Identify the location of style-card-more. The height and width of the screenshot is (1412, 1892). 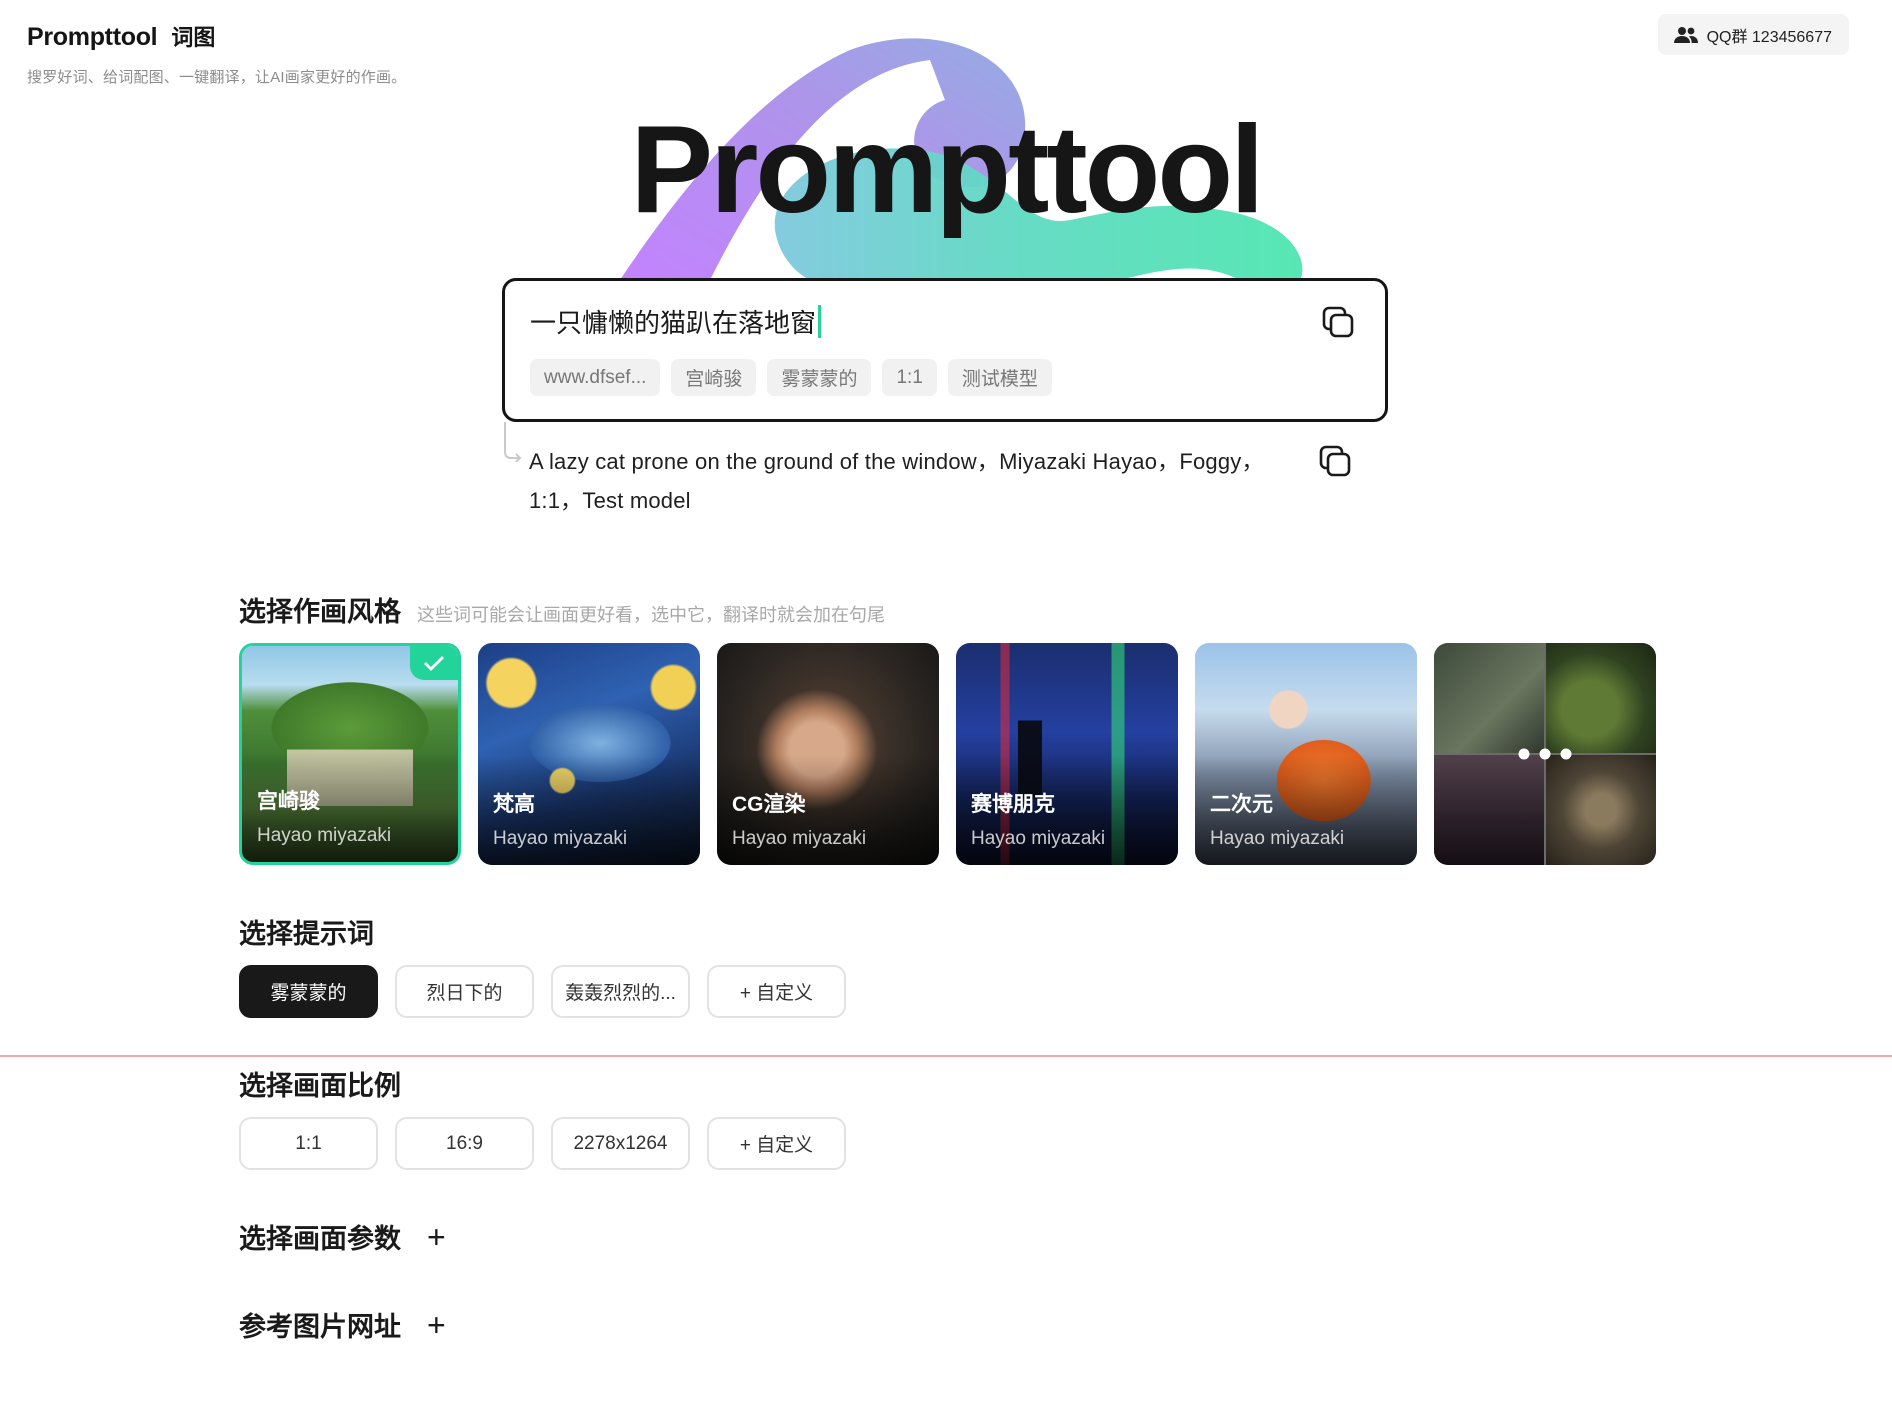
(1545, 754).